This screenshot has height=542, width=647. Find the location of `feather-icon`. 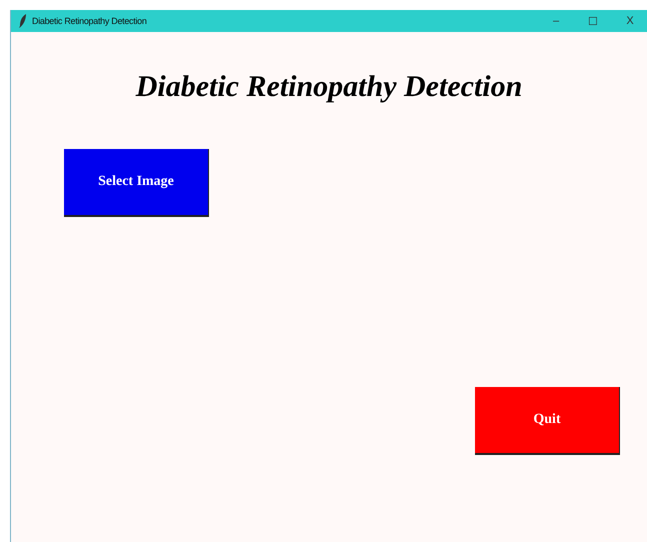

feather-icon is located at coordinates (23, 21).